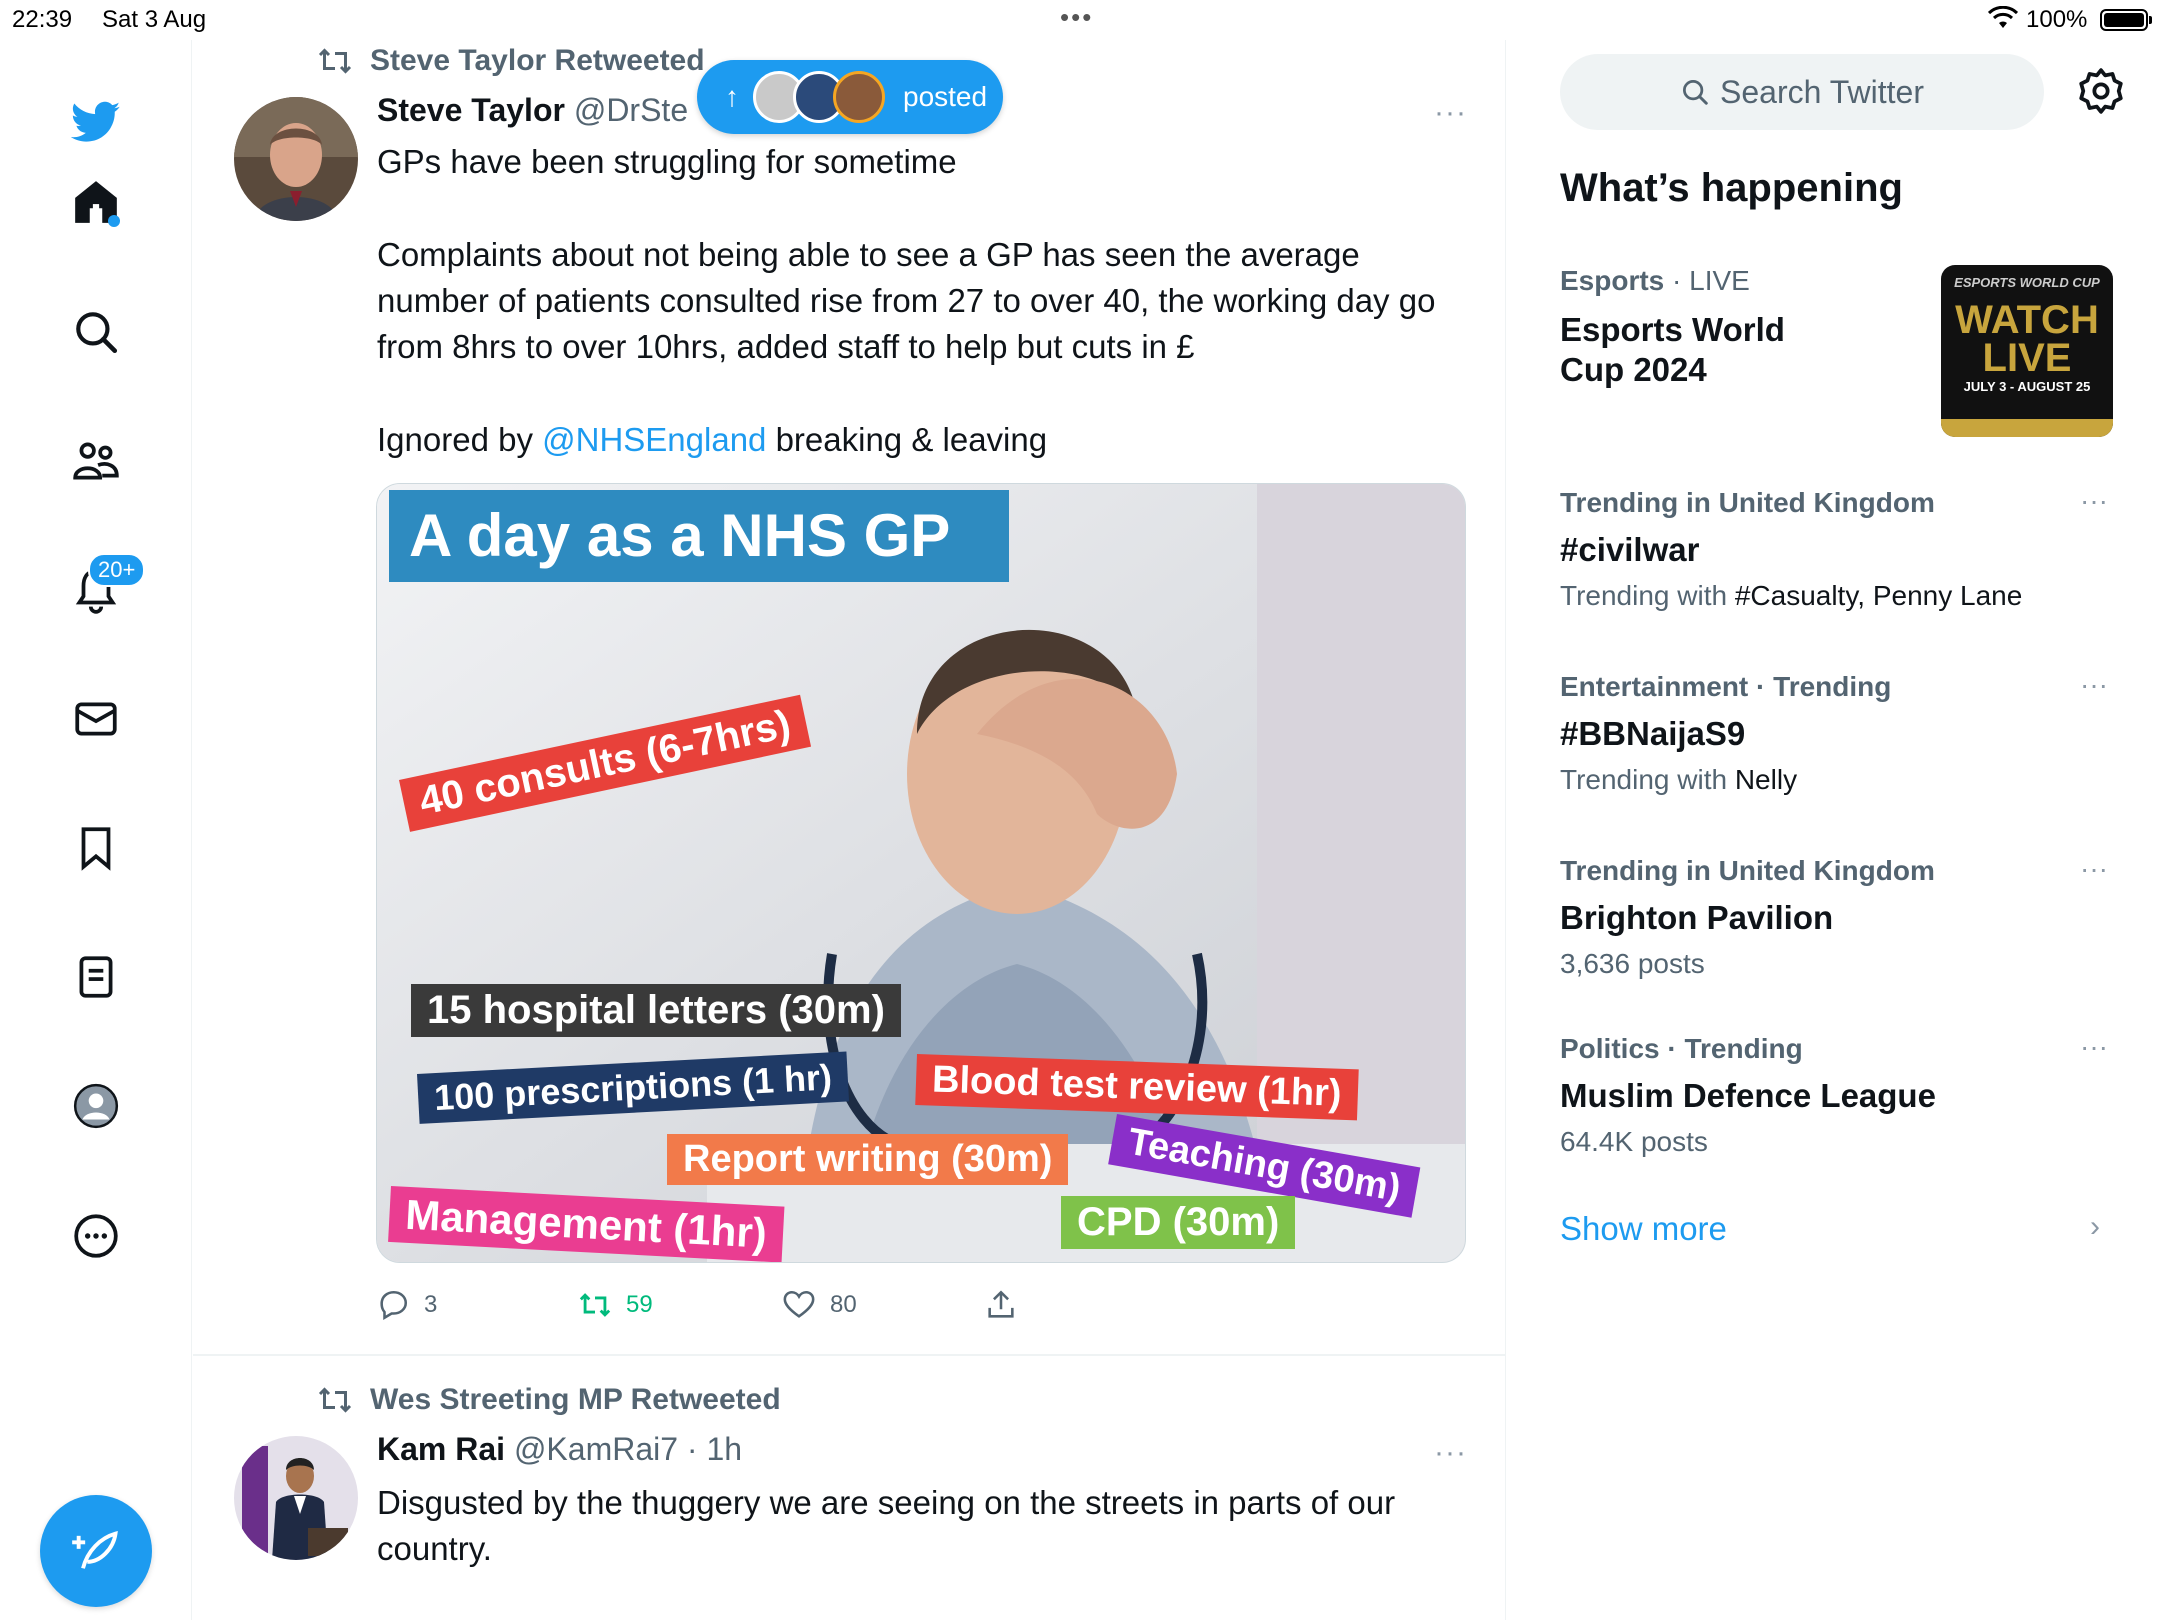 Image resolution: width=2160 pixels, height=1620 pixels. I want to click on more-circle-icon, so click(96, 1236).